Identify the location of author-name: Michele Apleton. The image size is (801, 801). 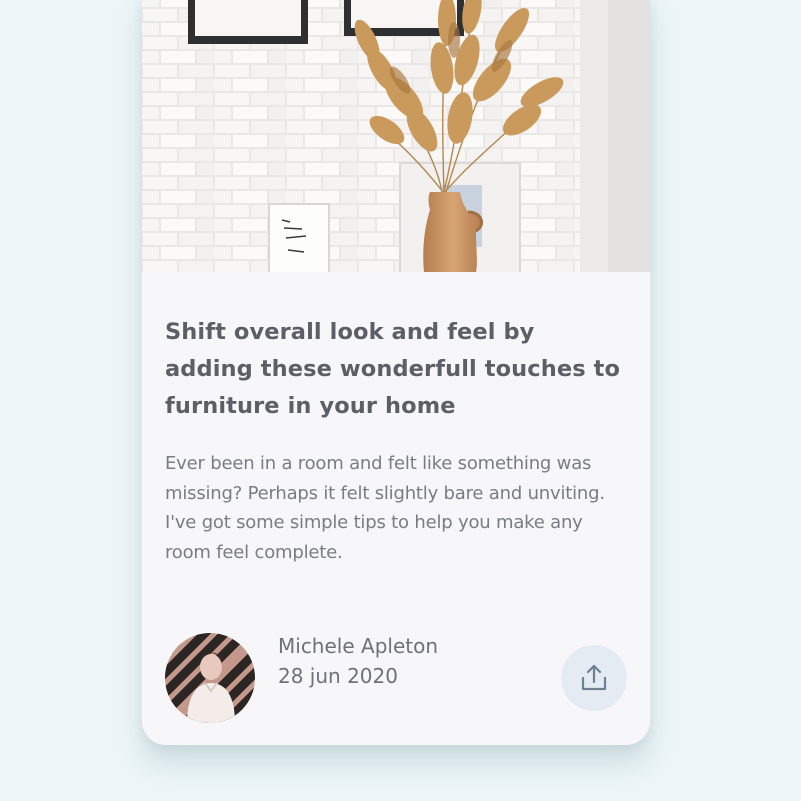
(358, 646).